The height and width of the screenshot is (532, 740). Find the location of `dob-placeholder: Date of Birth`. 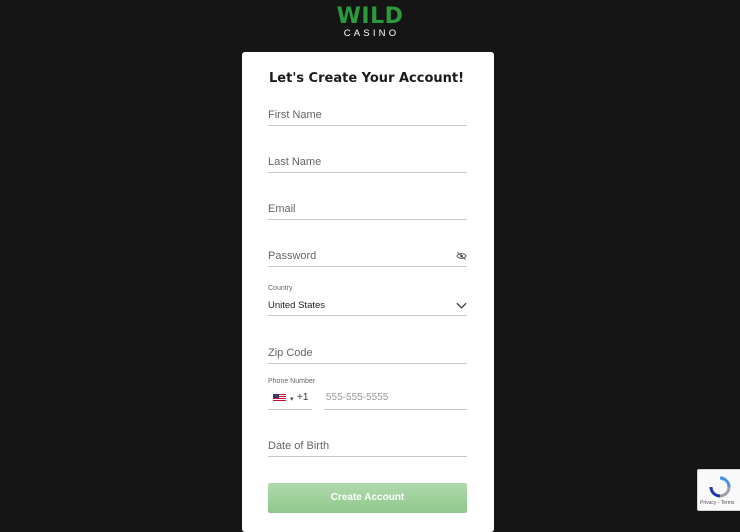

dob-placeholder: Date of Birth is located at coordinates (299, 446).